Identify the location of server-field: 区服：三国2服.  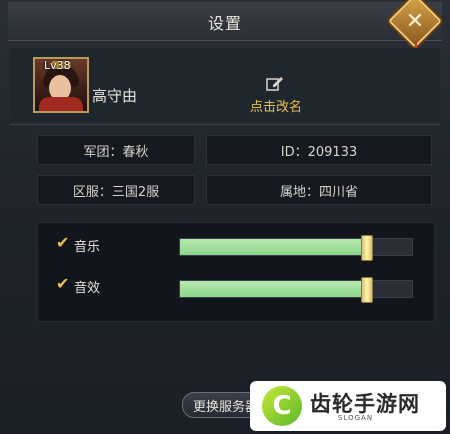
(116, 190).